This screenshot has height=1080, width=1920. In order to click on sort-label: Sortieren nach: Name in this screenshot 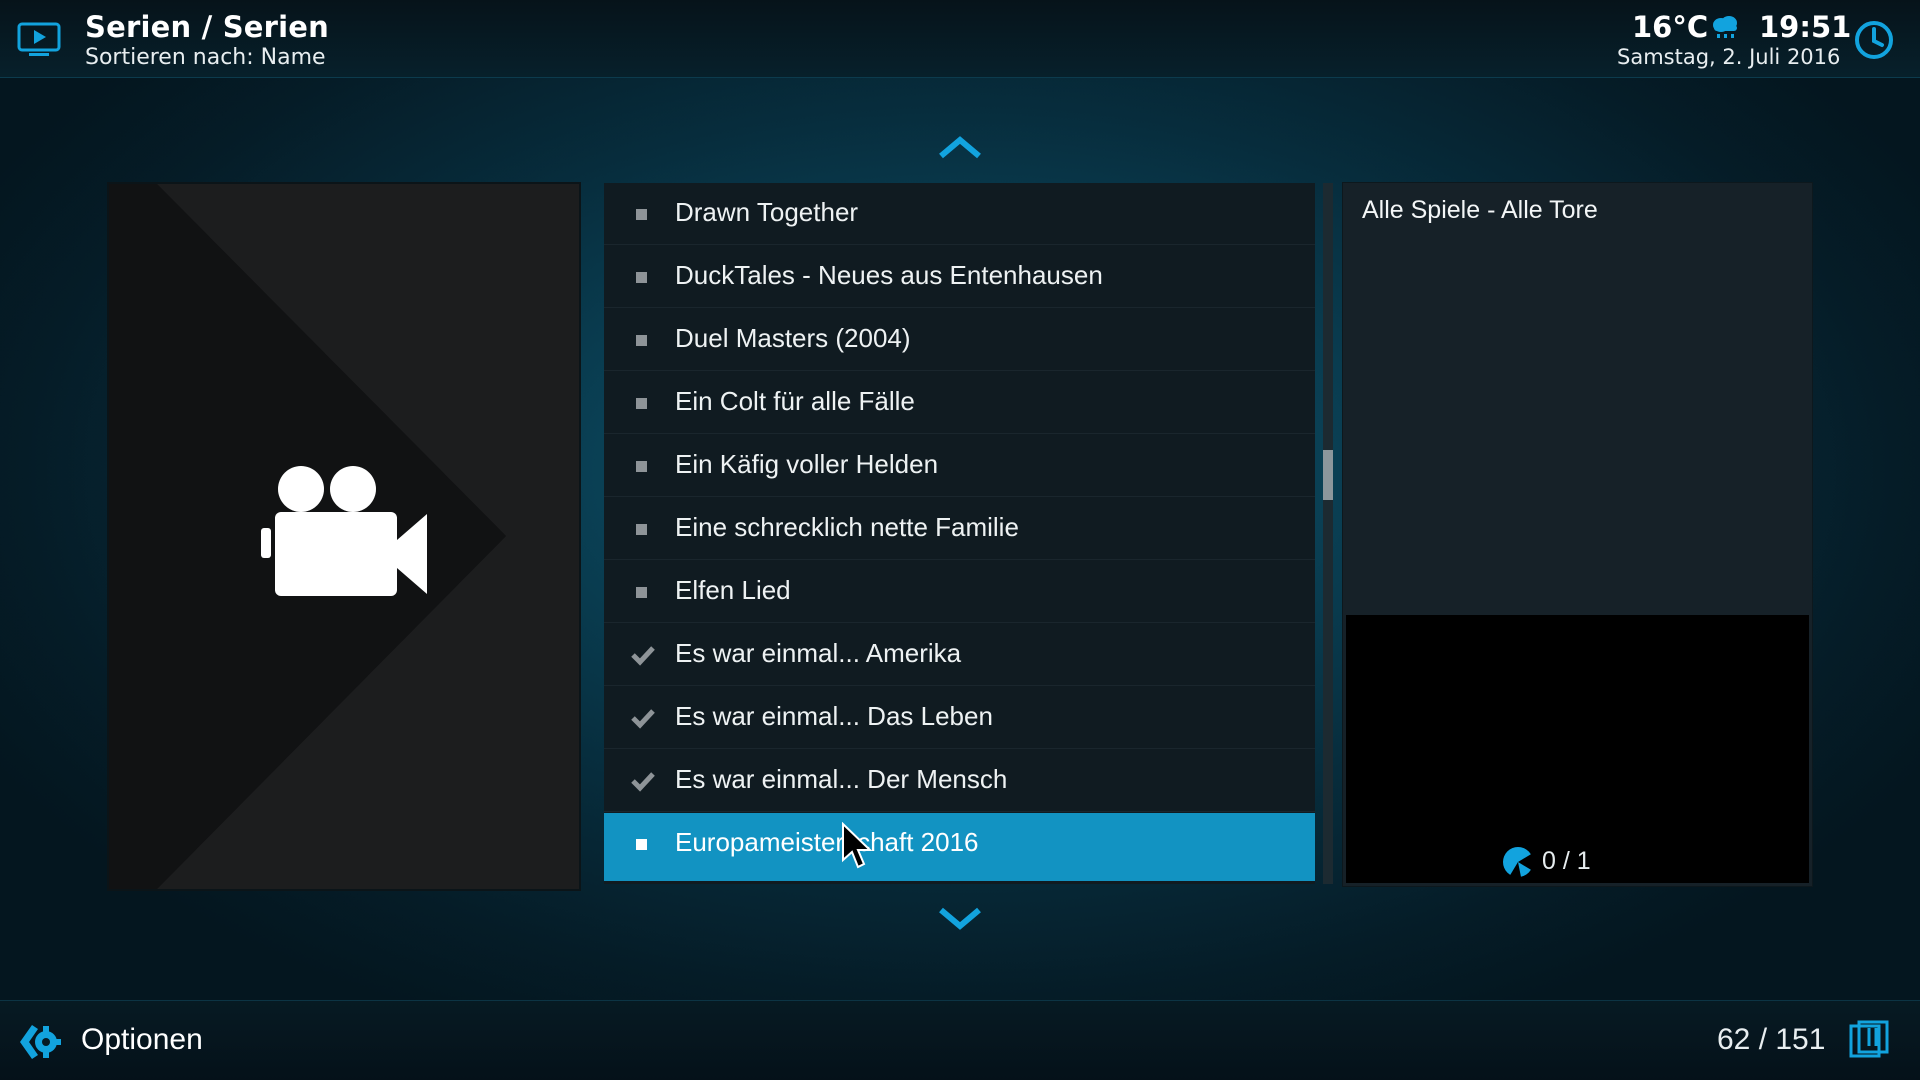, I will do `click(205, 57)`.